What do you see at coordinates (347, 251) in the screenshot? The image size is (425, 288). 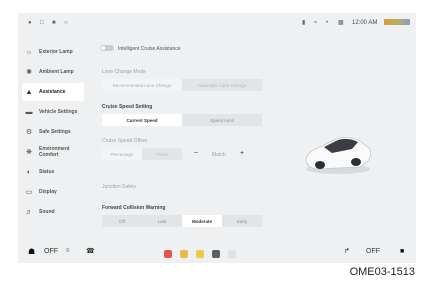 I see `seat-icon: ↱` at bounding box center [347, 251].